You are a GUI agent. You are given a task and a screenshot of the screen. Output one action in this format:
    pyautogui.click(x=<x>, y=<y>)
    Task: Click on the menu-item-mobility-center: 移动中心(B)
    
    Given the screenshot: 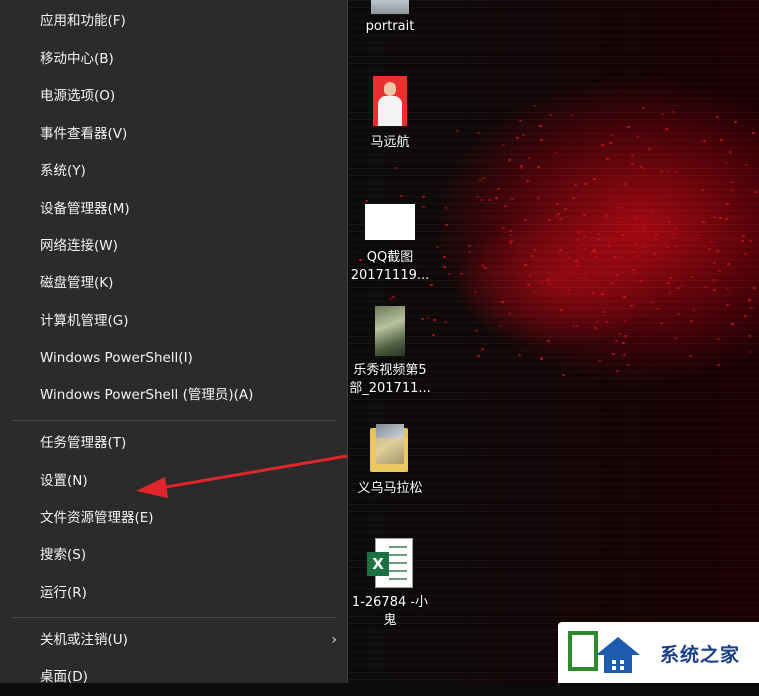 What is the action you would take?
    pyautogui.click(x=173, y=59)
    